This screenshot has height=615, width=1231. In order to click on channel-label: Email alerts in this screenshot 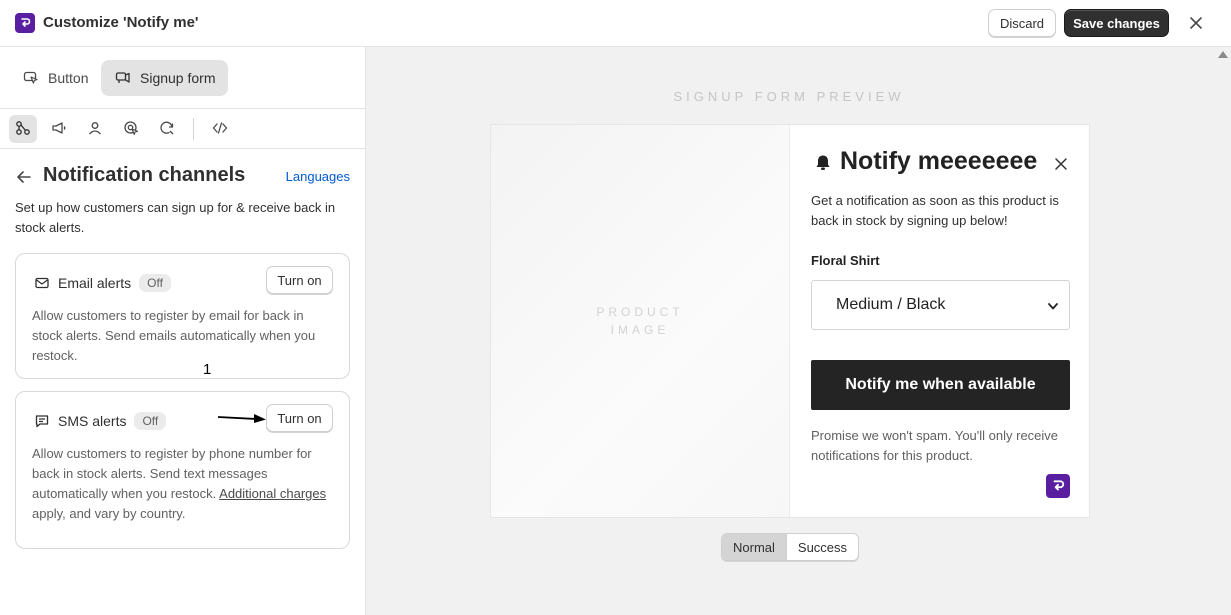, I will do `click(95, 283)`.